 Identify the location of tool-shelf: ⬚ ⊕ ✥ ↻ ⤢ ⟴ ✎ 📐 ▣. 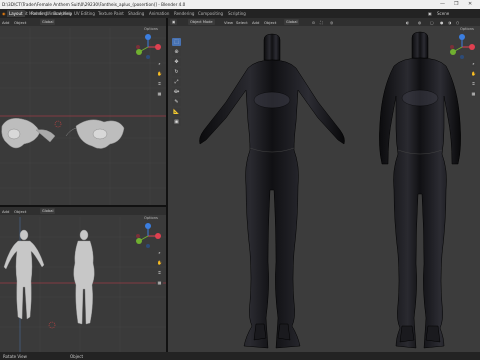
(177, 83).